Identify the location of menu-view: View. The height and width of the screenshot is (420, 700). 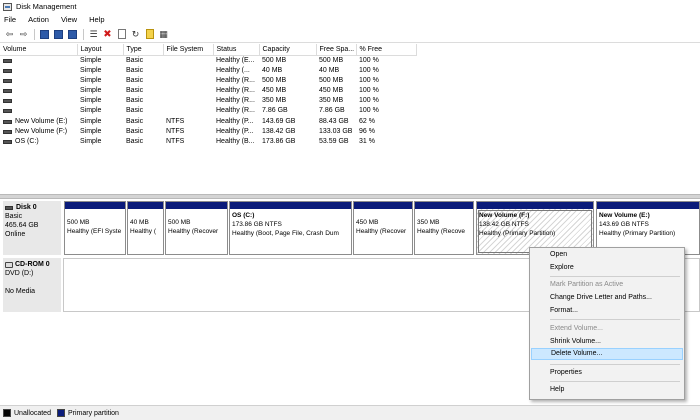
(69, 19).